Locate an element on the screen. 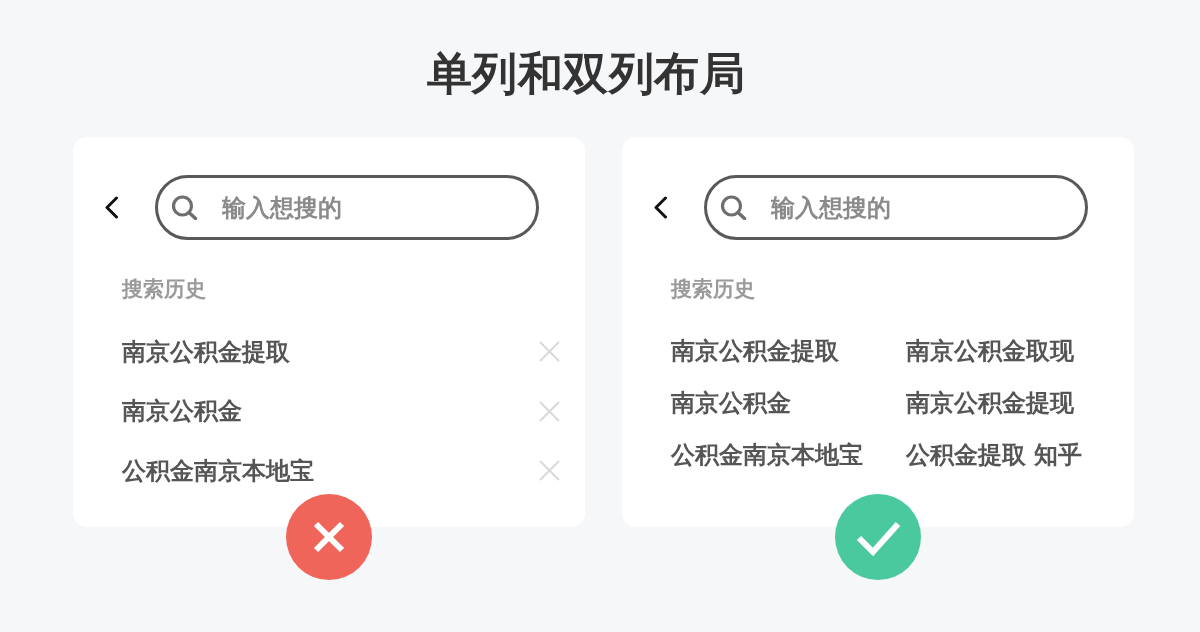 This screenshot has width=1200, height=632. history-item: 南京公积金提现 is located at coordinates (990, 403).